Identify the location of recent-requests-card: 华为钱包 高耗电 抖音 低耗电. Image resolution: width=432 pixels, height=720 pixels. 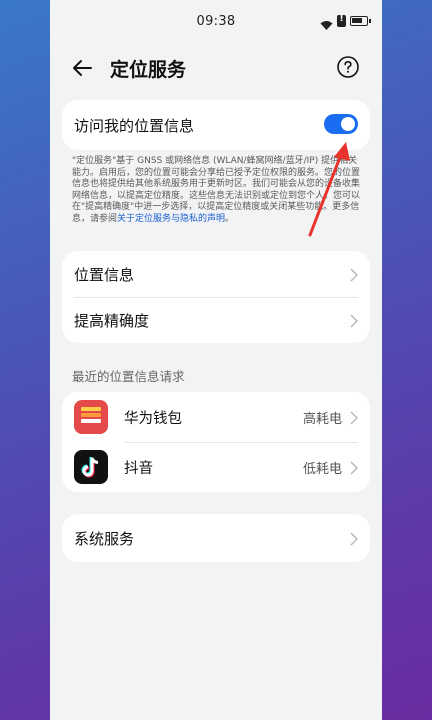
(216, 442).